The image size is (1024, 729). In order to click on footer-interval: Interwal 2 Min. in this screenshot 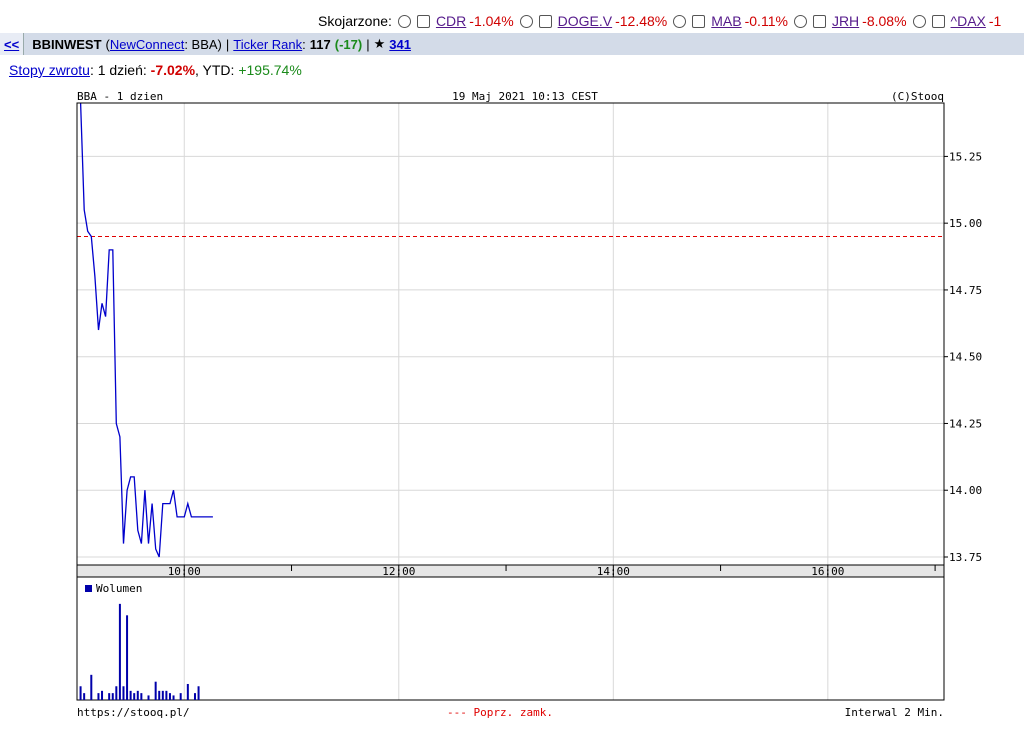, I will do `click(894, 712)`.